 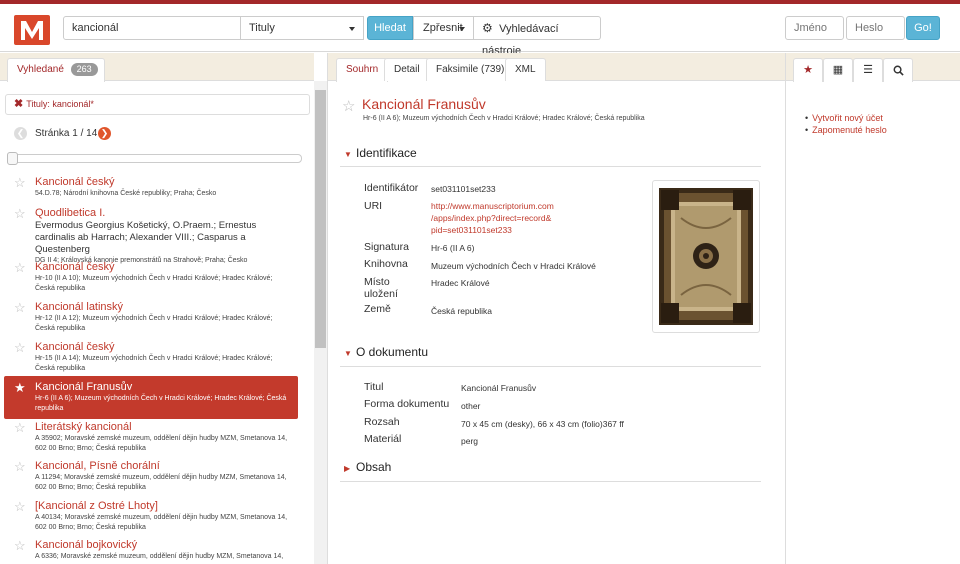 What do you see at coordinates (844, 118) in the screenshot?
I see `create-account-link: Vytvořit nový účet` at bounding box center [844, 118].